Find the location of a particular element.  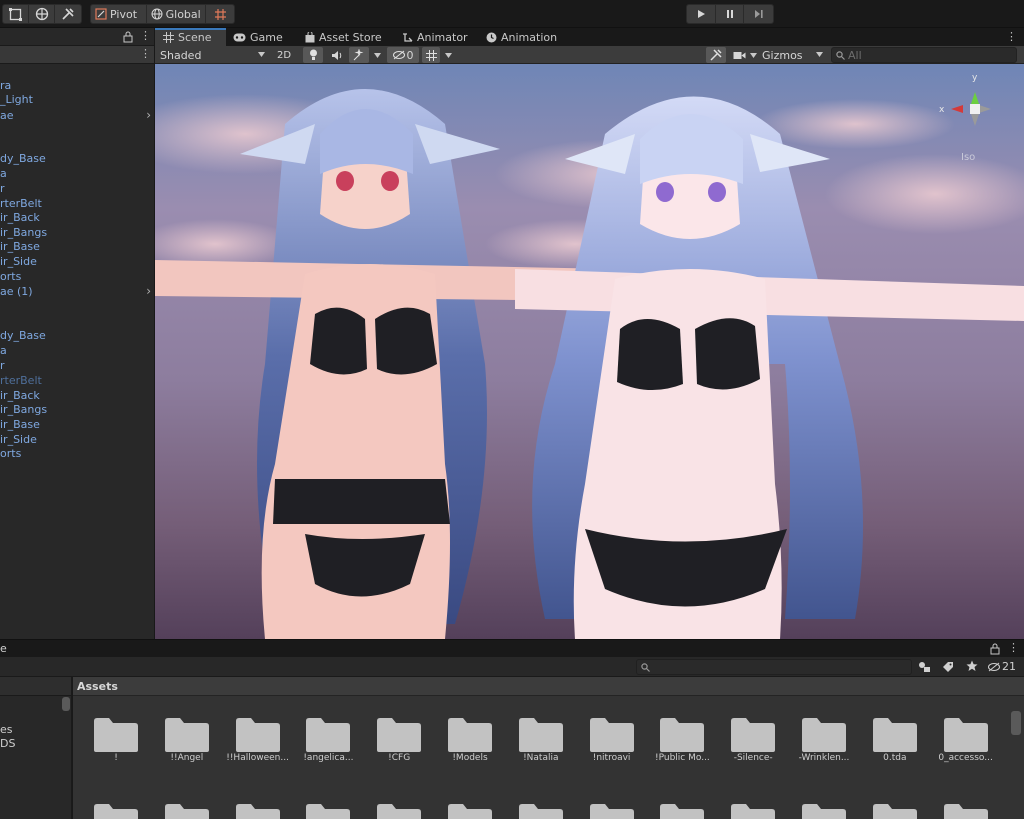

hierarchy-item-label: ir_Back is located at coordinates (20, 395).